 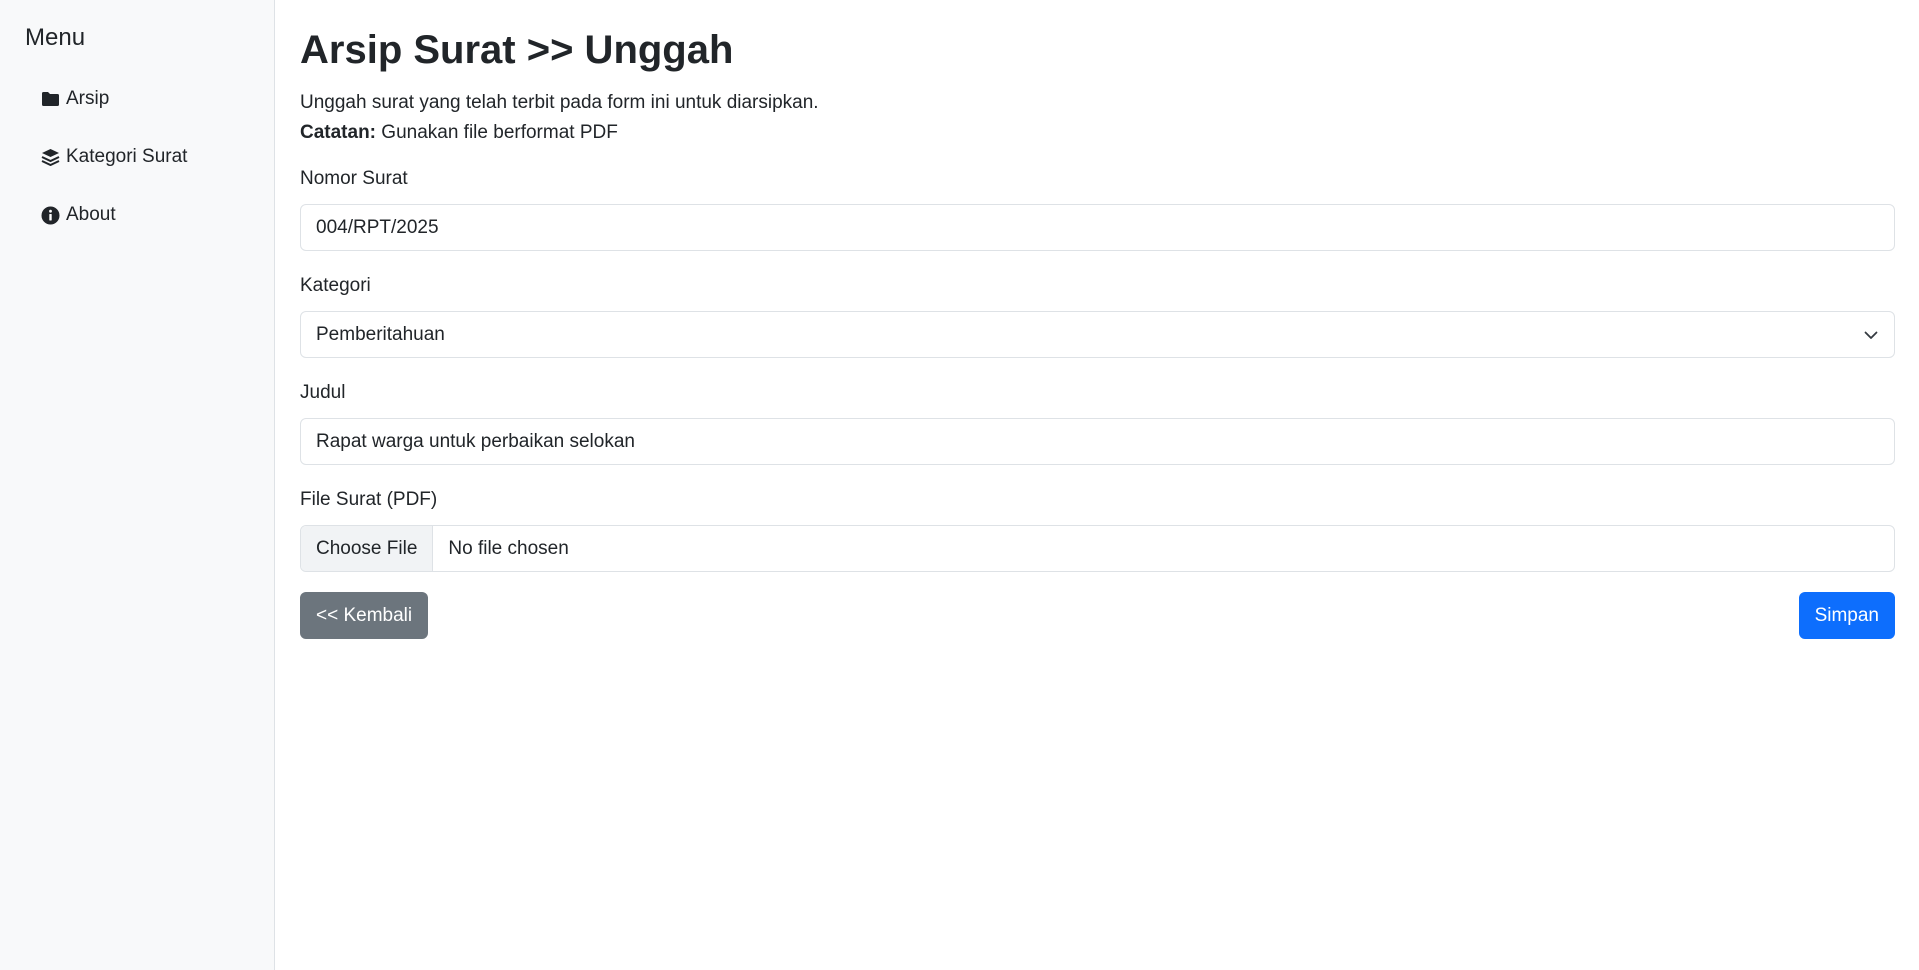 What do you see at coordinates (1097, 227) in the screenshot?
I see `nomor-surat-input: 004/RPT/2025` at bounding box center [1097, 227].